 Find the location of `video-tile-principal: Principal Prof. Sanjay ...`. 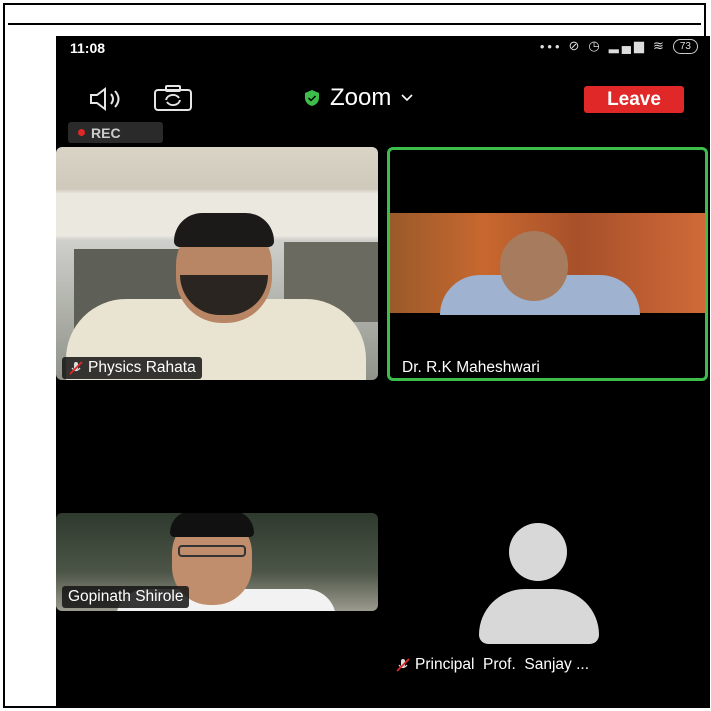

video-tile-principal: Principal Prof. Sanjay ... is located at coordinates (547, 586).